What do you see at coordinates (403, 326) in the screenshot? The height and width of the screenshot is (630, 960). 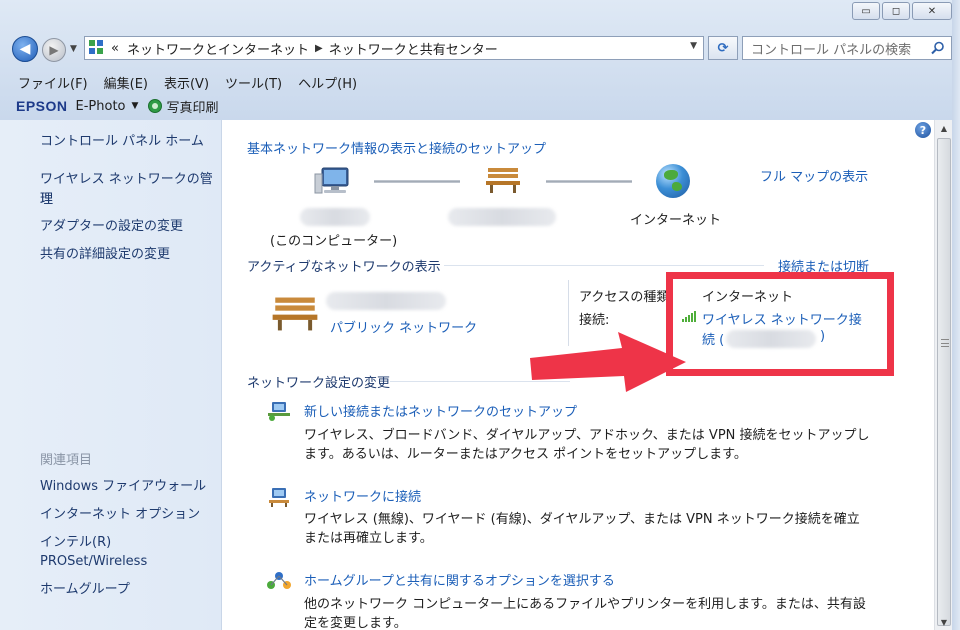 I see `public-network-link: パブリック ネットワーク` at bounding box center [403, 326].